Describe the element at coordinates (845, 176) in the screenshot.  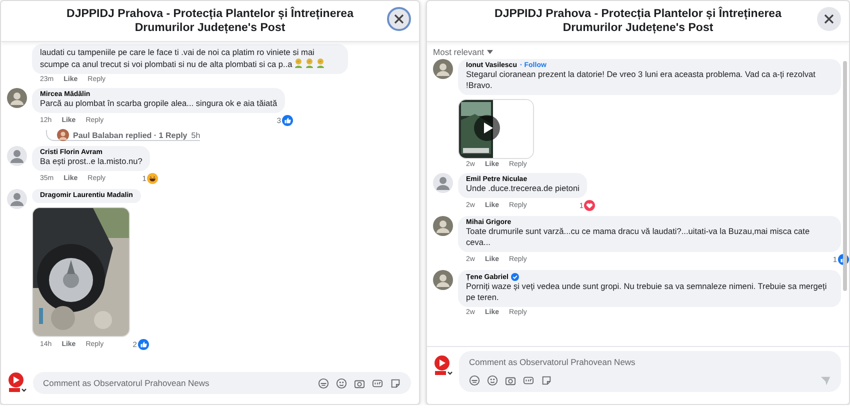
I see `scrollbar` at that location.